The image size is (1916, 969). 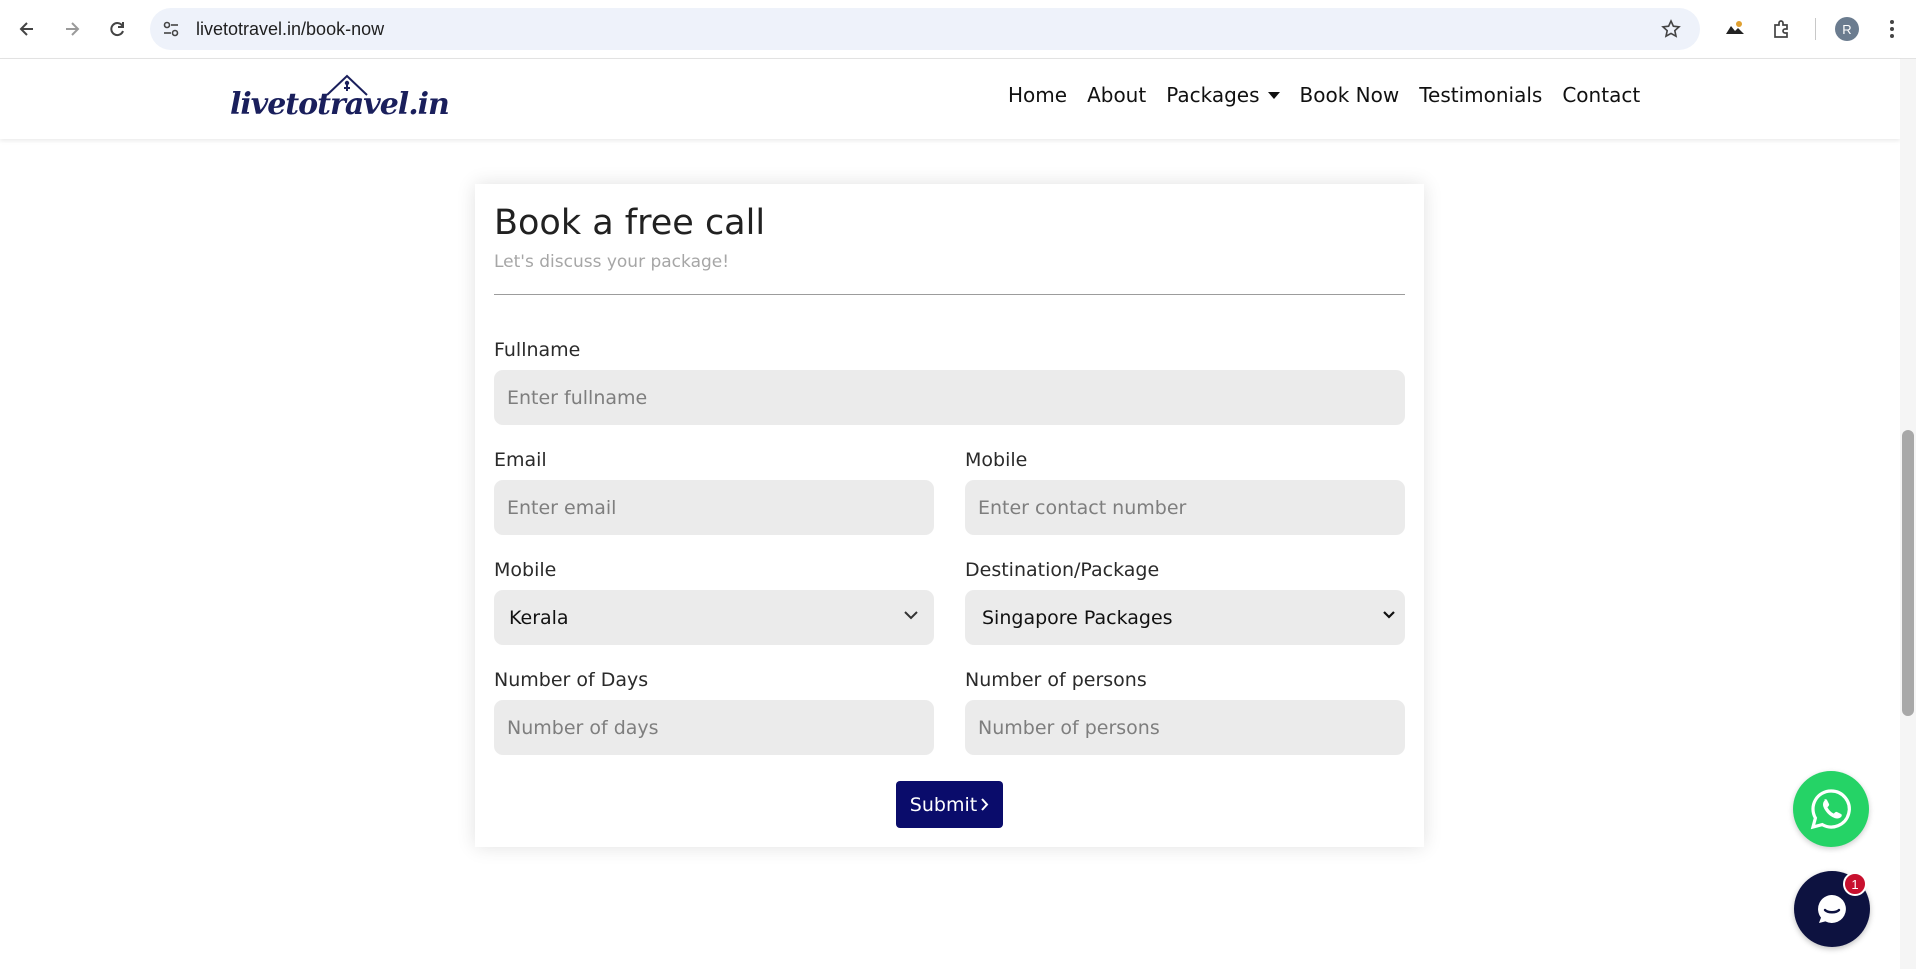 What do you see at coordinates (1077, 617) in the screenshot?
I see `destination-select-value: Singapore Packages` at bounding box center [1077, 617].